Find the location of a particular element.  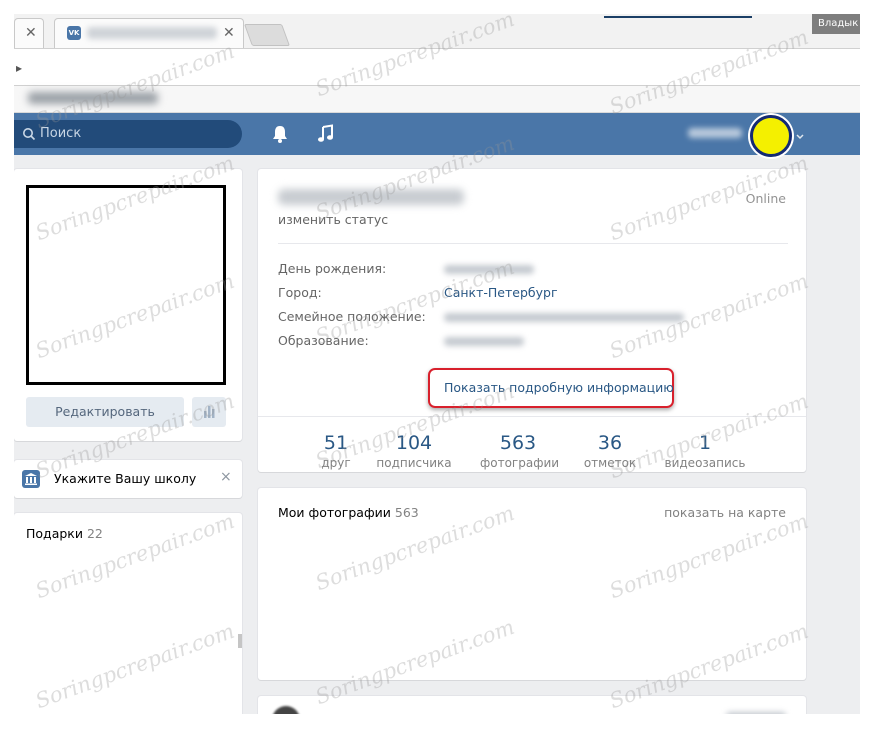

window-user-label: Владык is located at coordinates (836, 24).